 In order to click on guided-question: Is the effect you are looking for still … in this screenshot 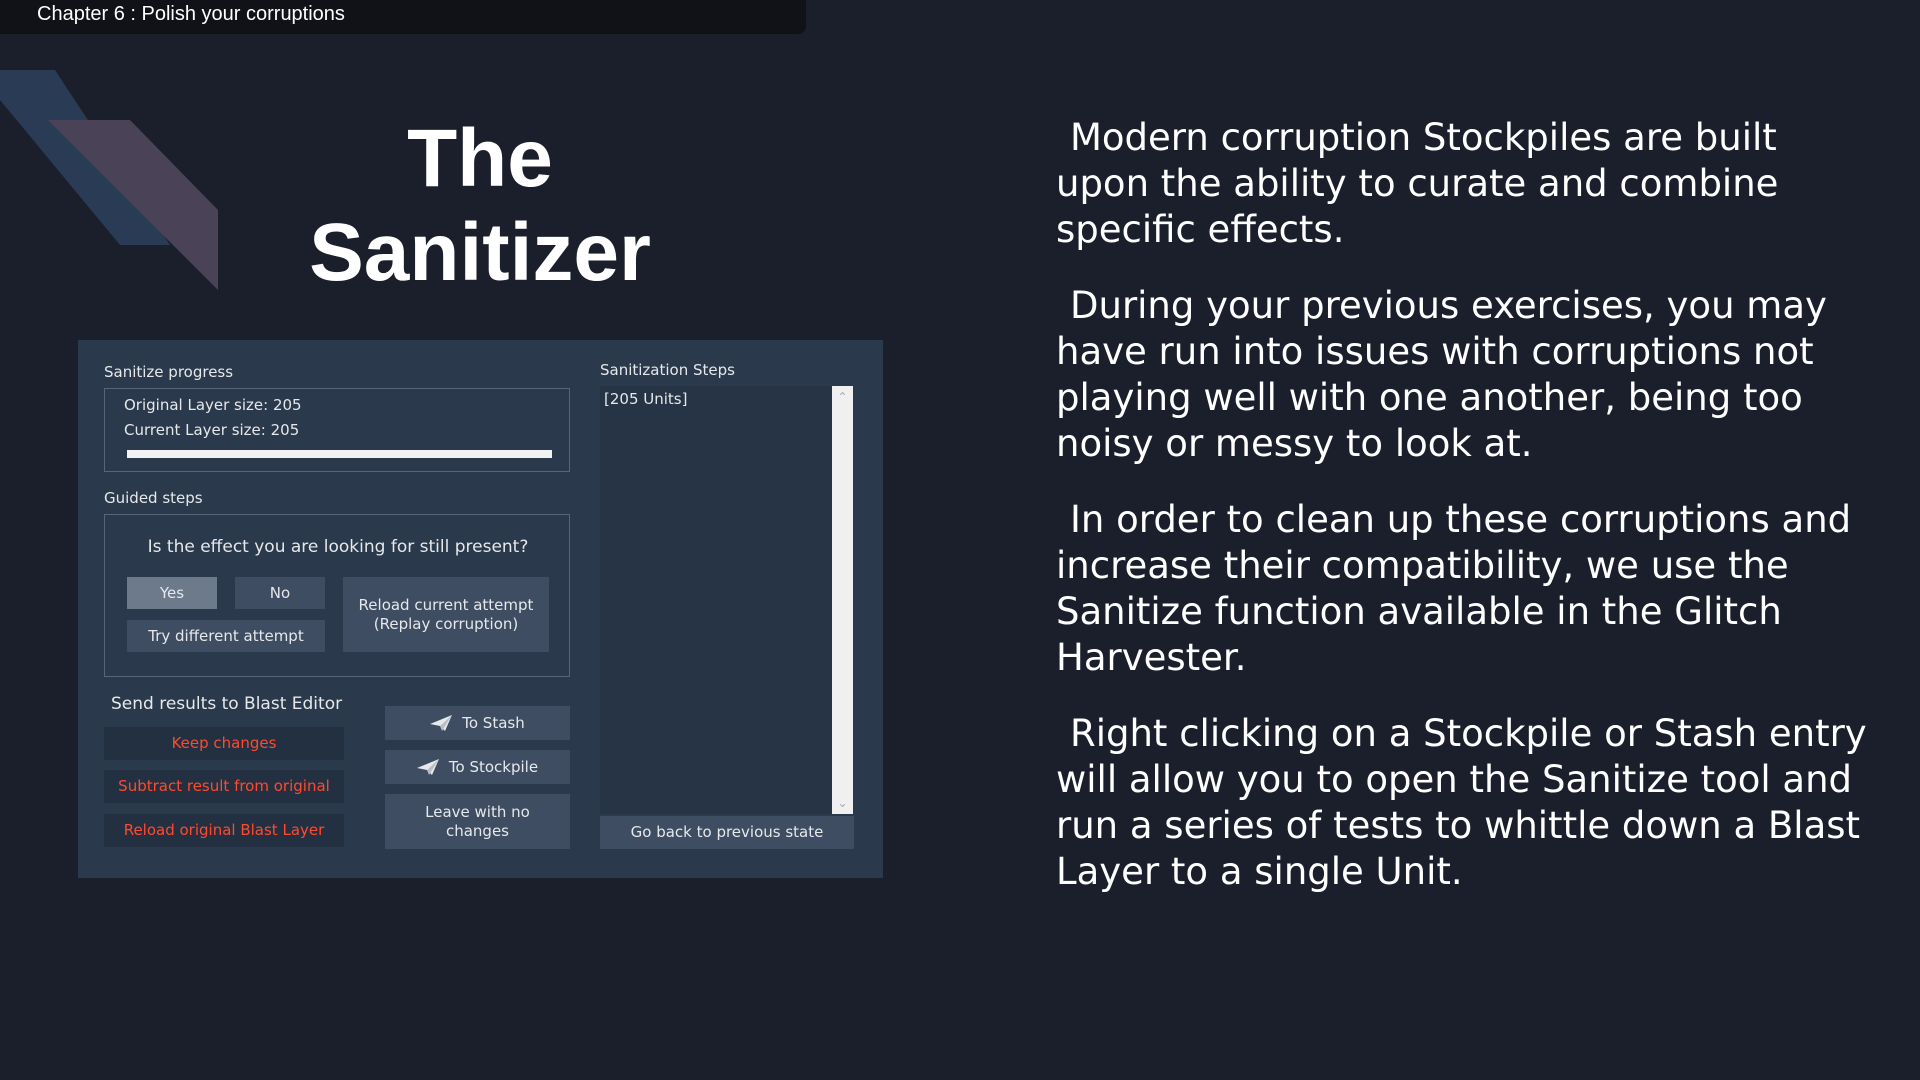, I will do `click(338, 547)`.